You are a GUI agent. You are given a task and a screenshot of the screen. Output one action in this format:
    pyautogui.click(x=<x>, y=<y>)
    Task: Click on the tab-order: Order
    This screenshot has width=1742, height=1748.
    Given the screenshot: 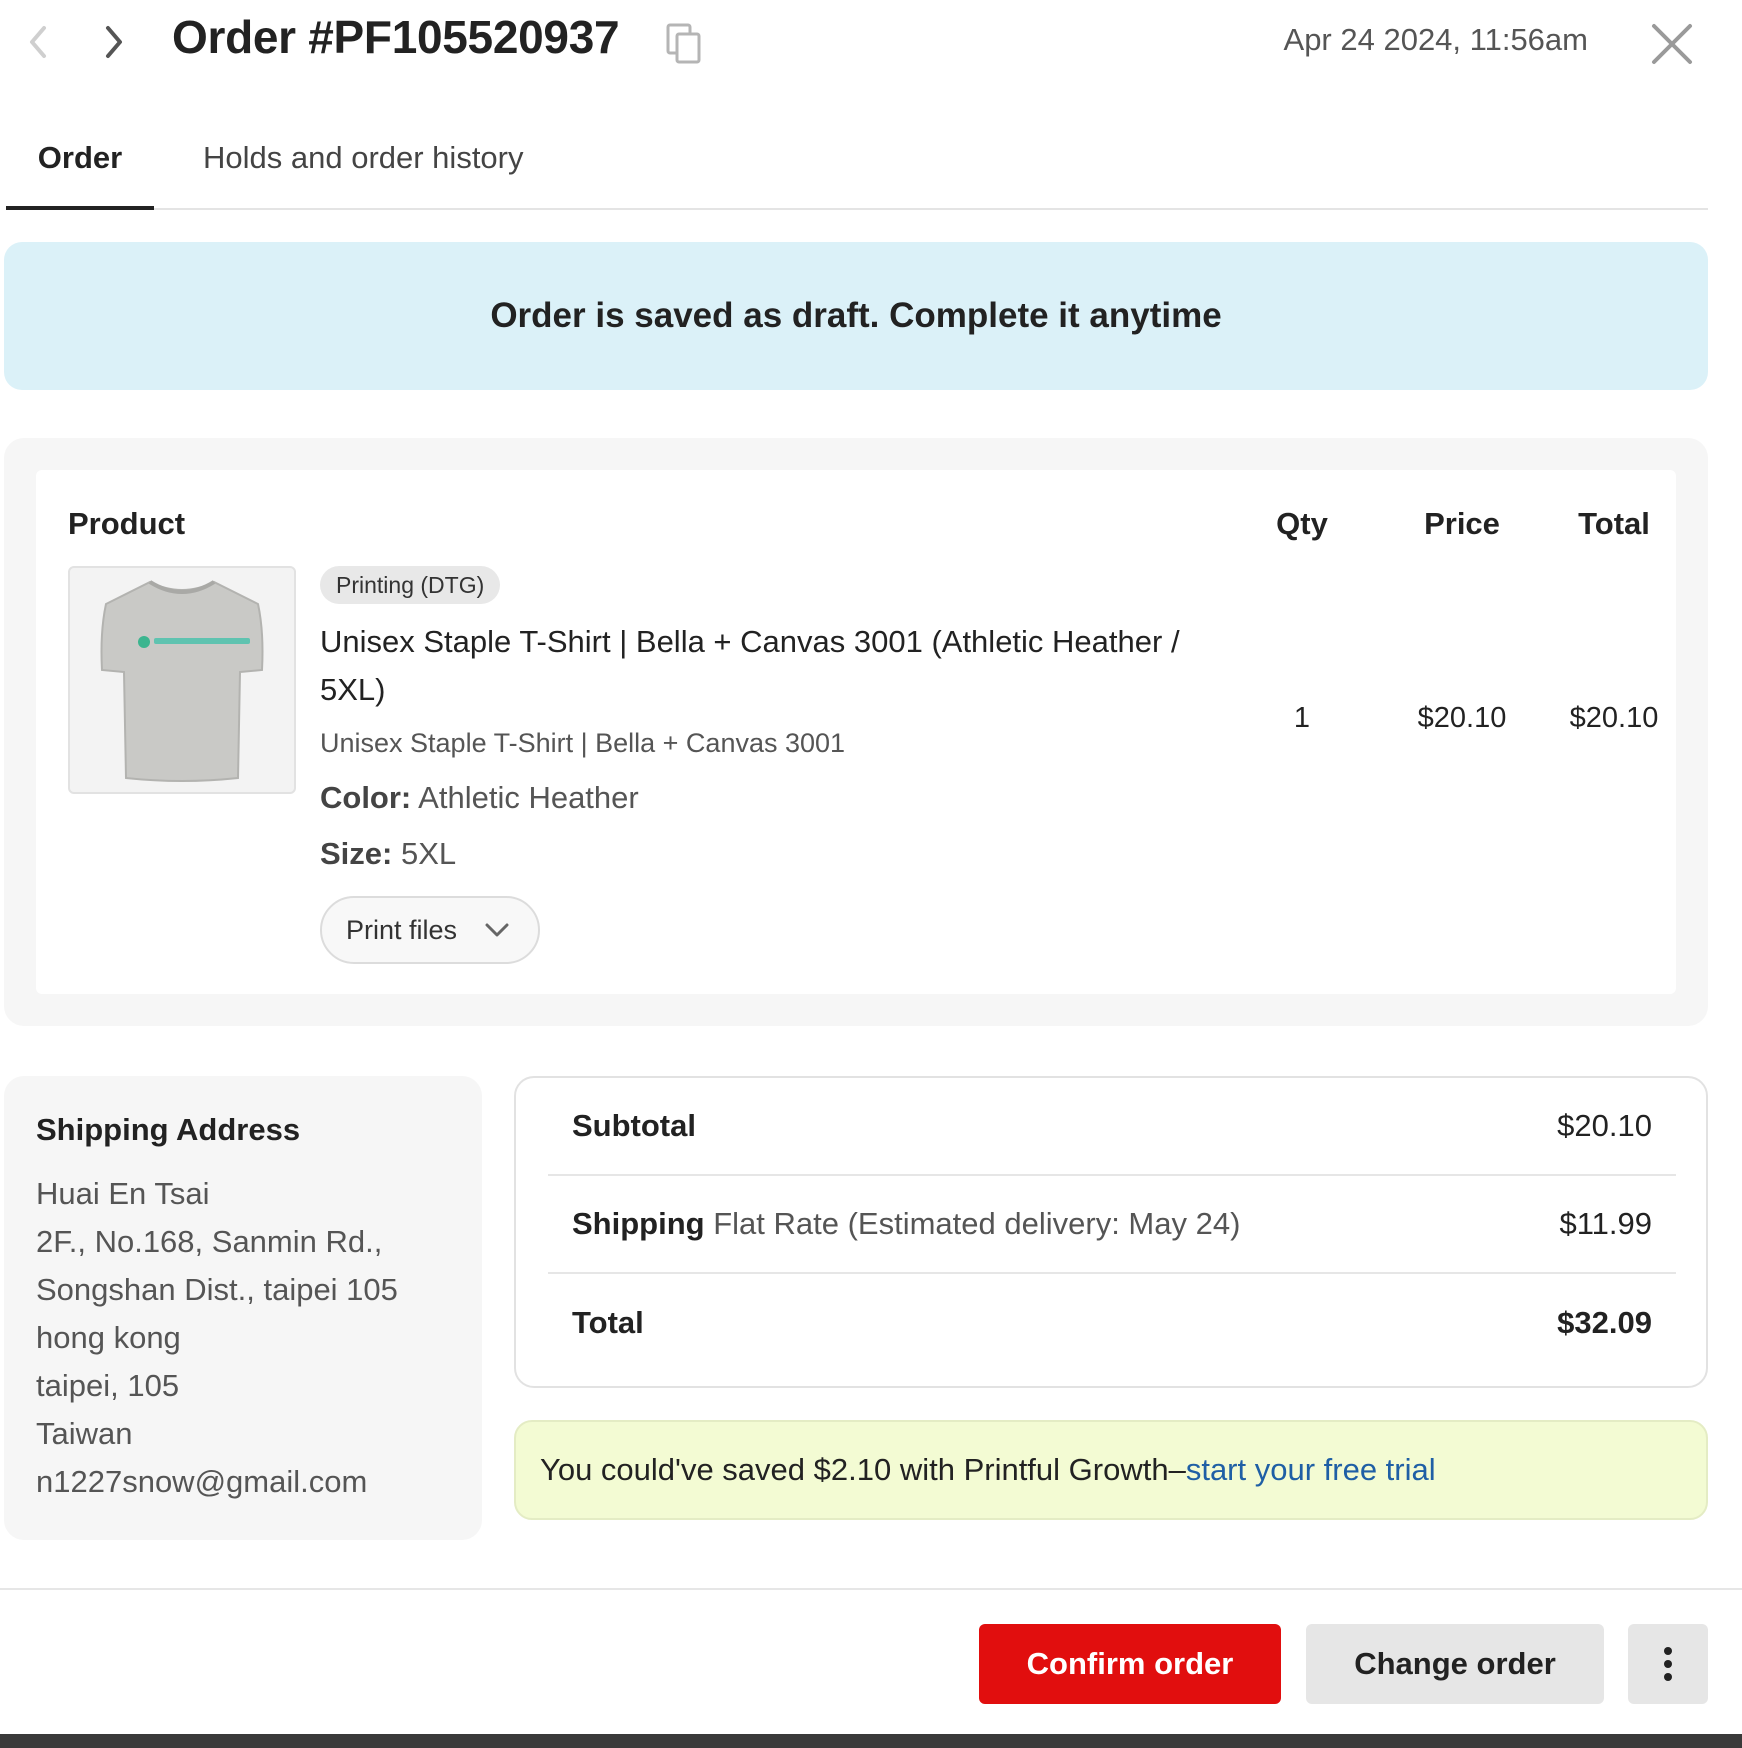 What is the action you would take?
    pyautogui.click(x=80, y=167)
    